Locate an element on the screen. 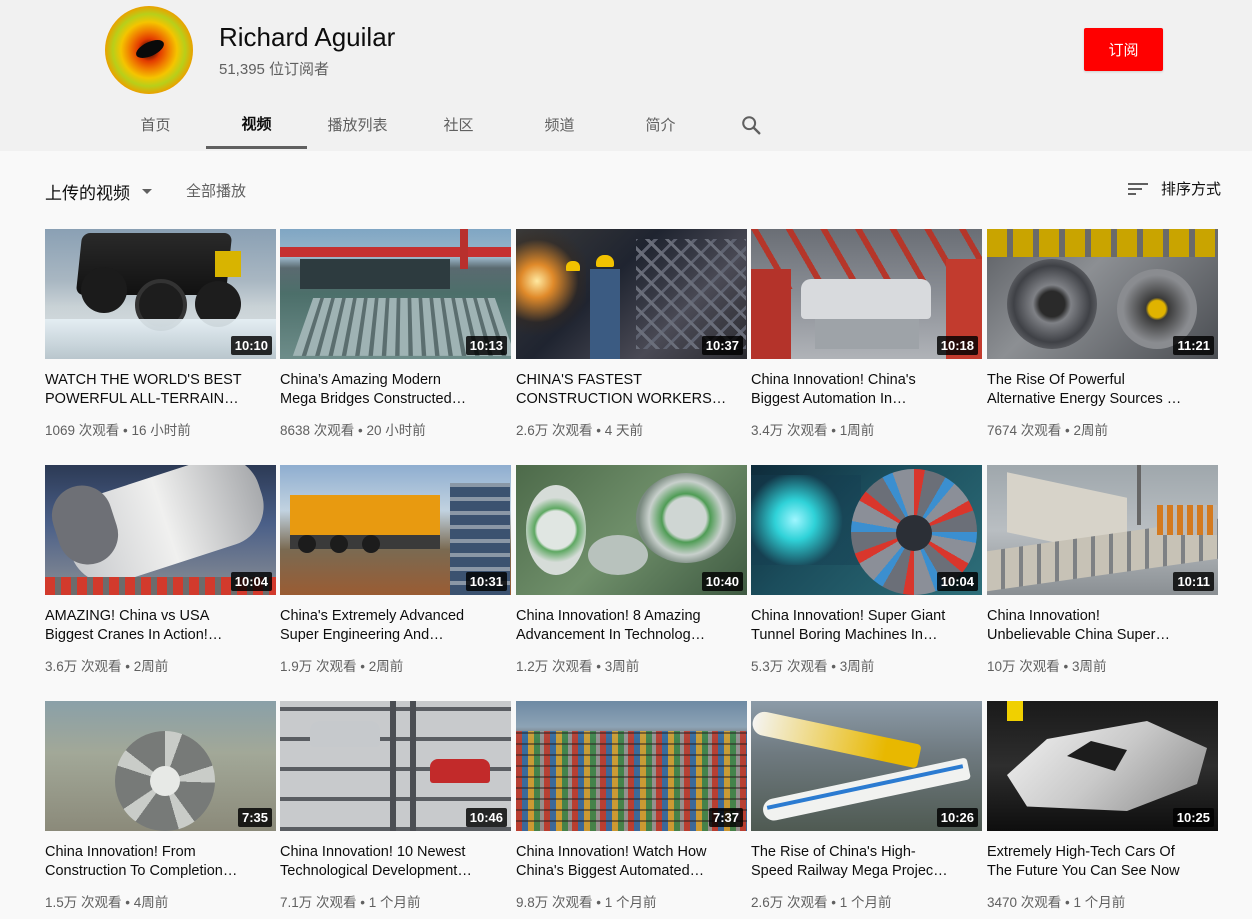 This screenshot has width=1252, height=919. video-meta: 7.1万 次观看 • 1 个月前 is located at coordinates (350, 902).